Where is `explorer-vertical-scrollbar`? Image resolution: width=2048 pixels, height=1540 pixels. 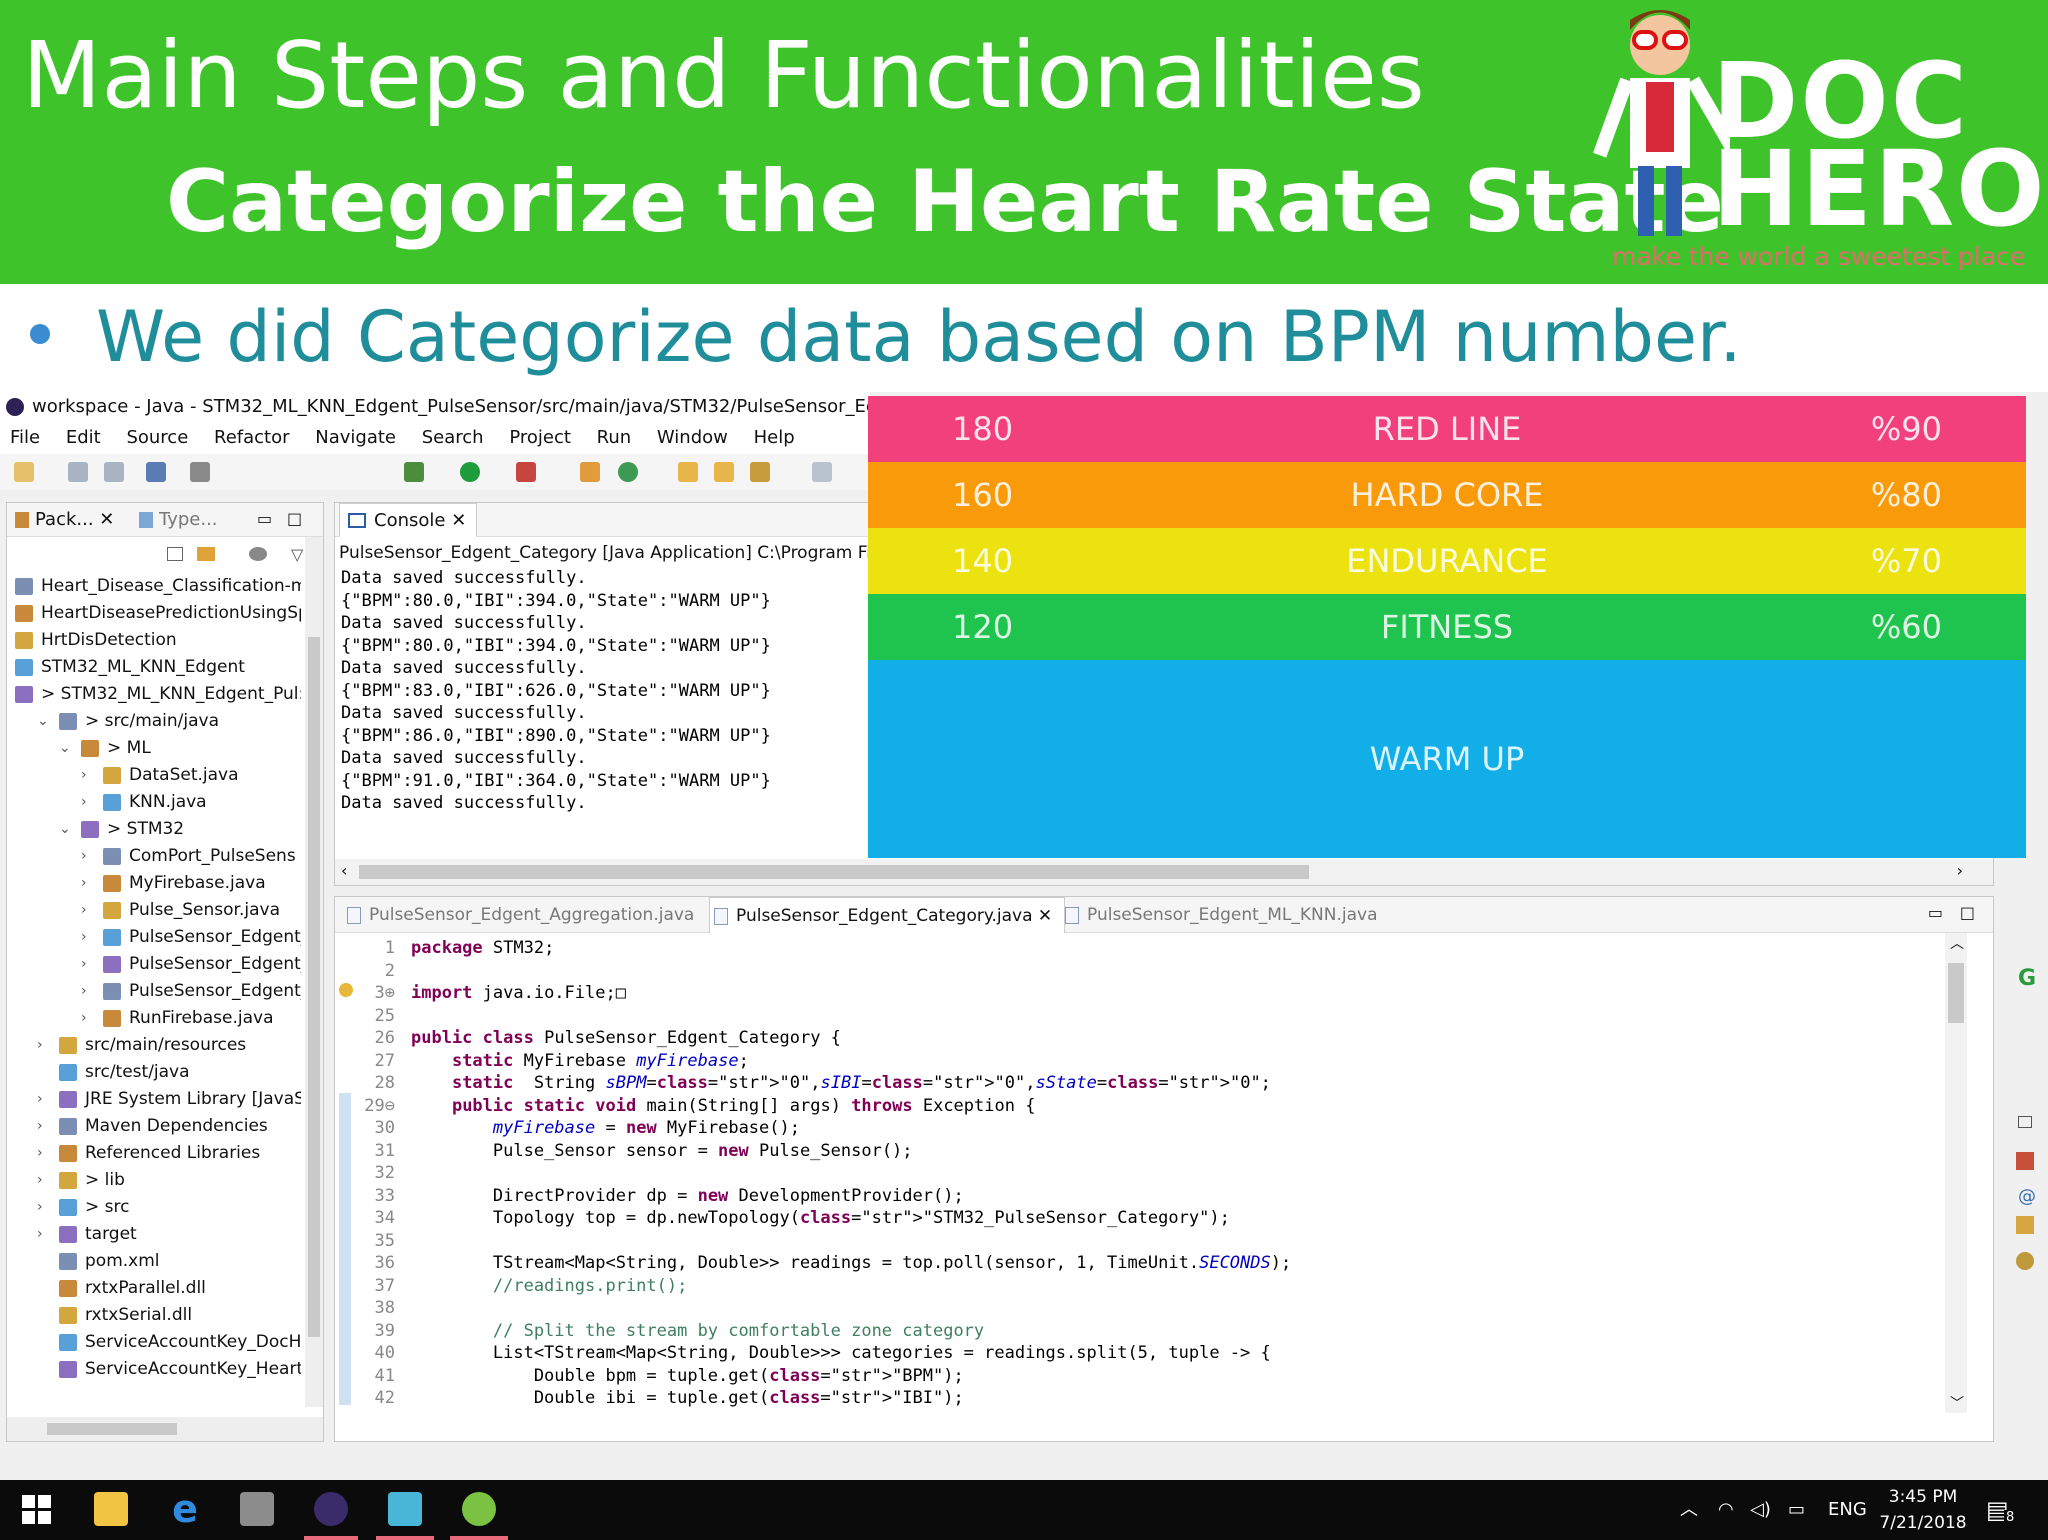 explorer-vertical-scrollbar is located at coordinates (314, 972).